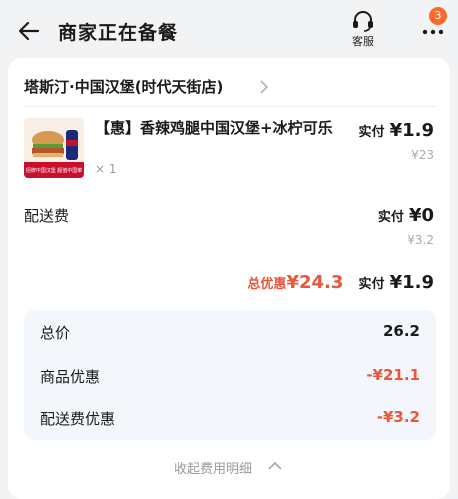  What do you see at coordinates (264, 87) in the screenshot?
I see `chevron-right-icon` at bounding box center [264, 87].